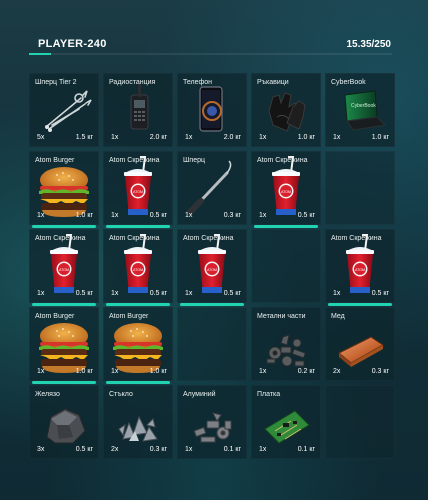 Image resolution: width=428 pixels, height=500 pixels. What do you see at coordinates (286, 344) in the screenshot?
I see `inventory-slot: Метални части 1x 0.2 кг` at bounding box center [286, 344].